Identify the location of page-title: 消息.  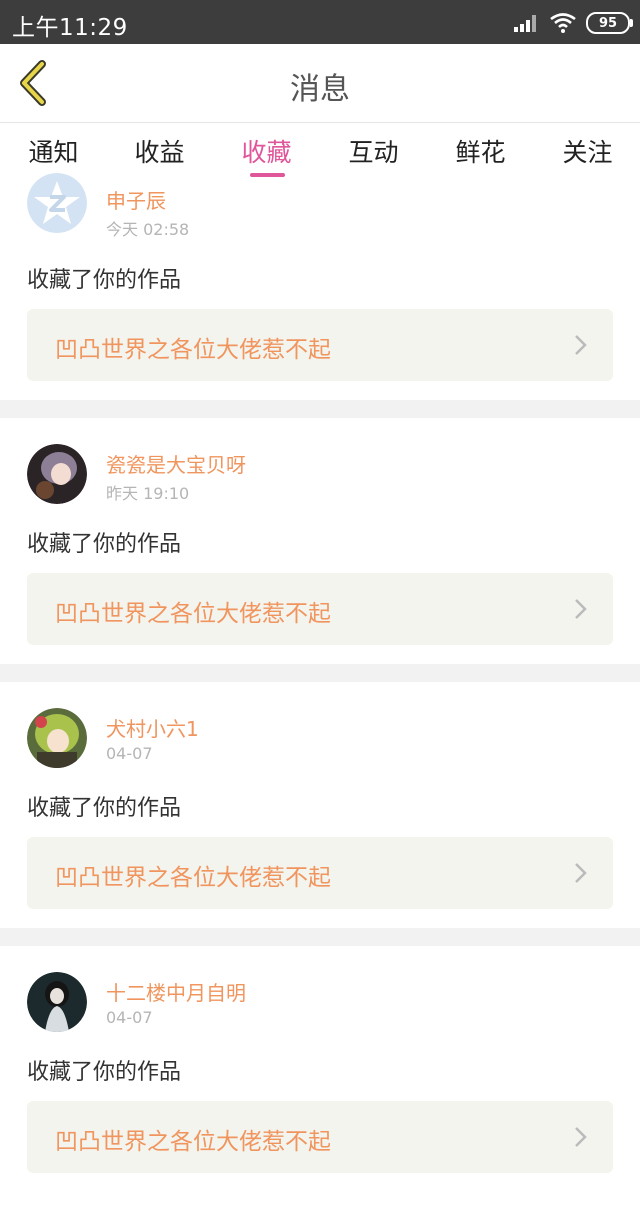
(320, 89).